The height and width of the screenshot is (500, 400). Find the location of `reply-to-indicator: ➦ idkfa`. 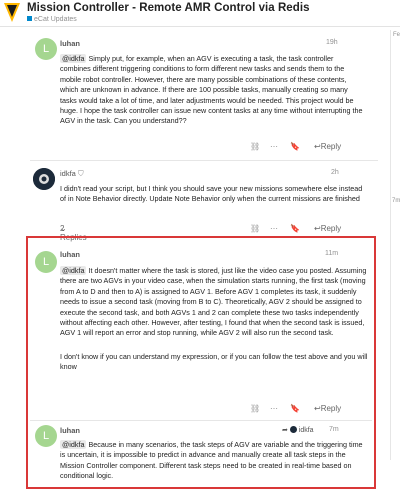

reply-to-indicator: ➦ idkfa is located at coordinates (298, 430).